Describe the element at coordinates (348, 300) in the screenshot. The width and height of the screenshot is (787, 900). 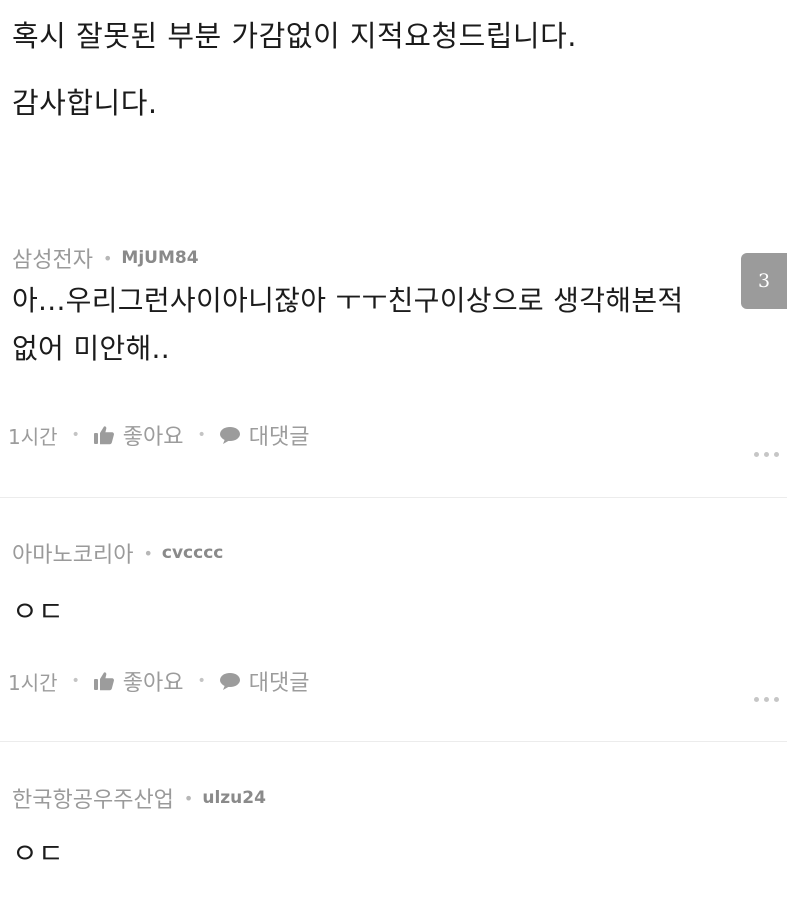
I see `comment-text-line-1: 아...우리그런사이아니잖아 ㅜㅜ친구이상으로 생각해본적` at that location.